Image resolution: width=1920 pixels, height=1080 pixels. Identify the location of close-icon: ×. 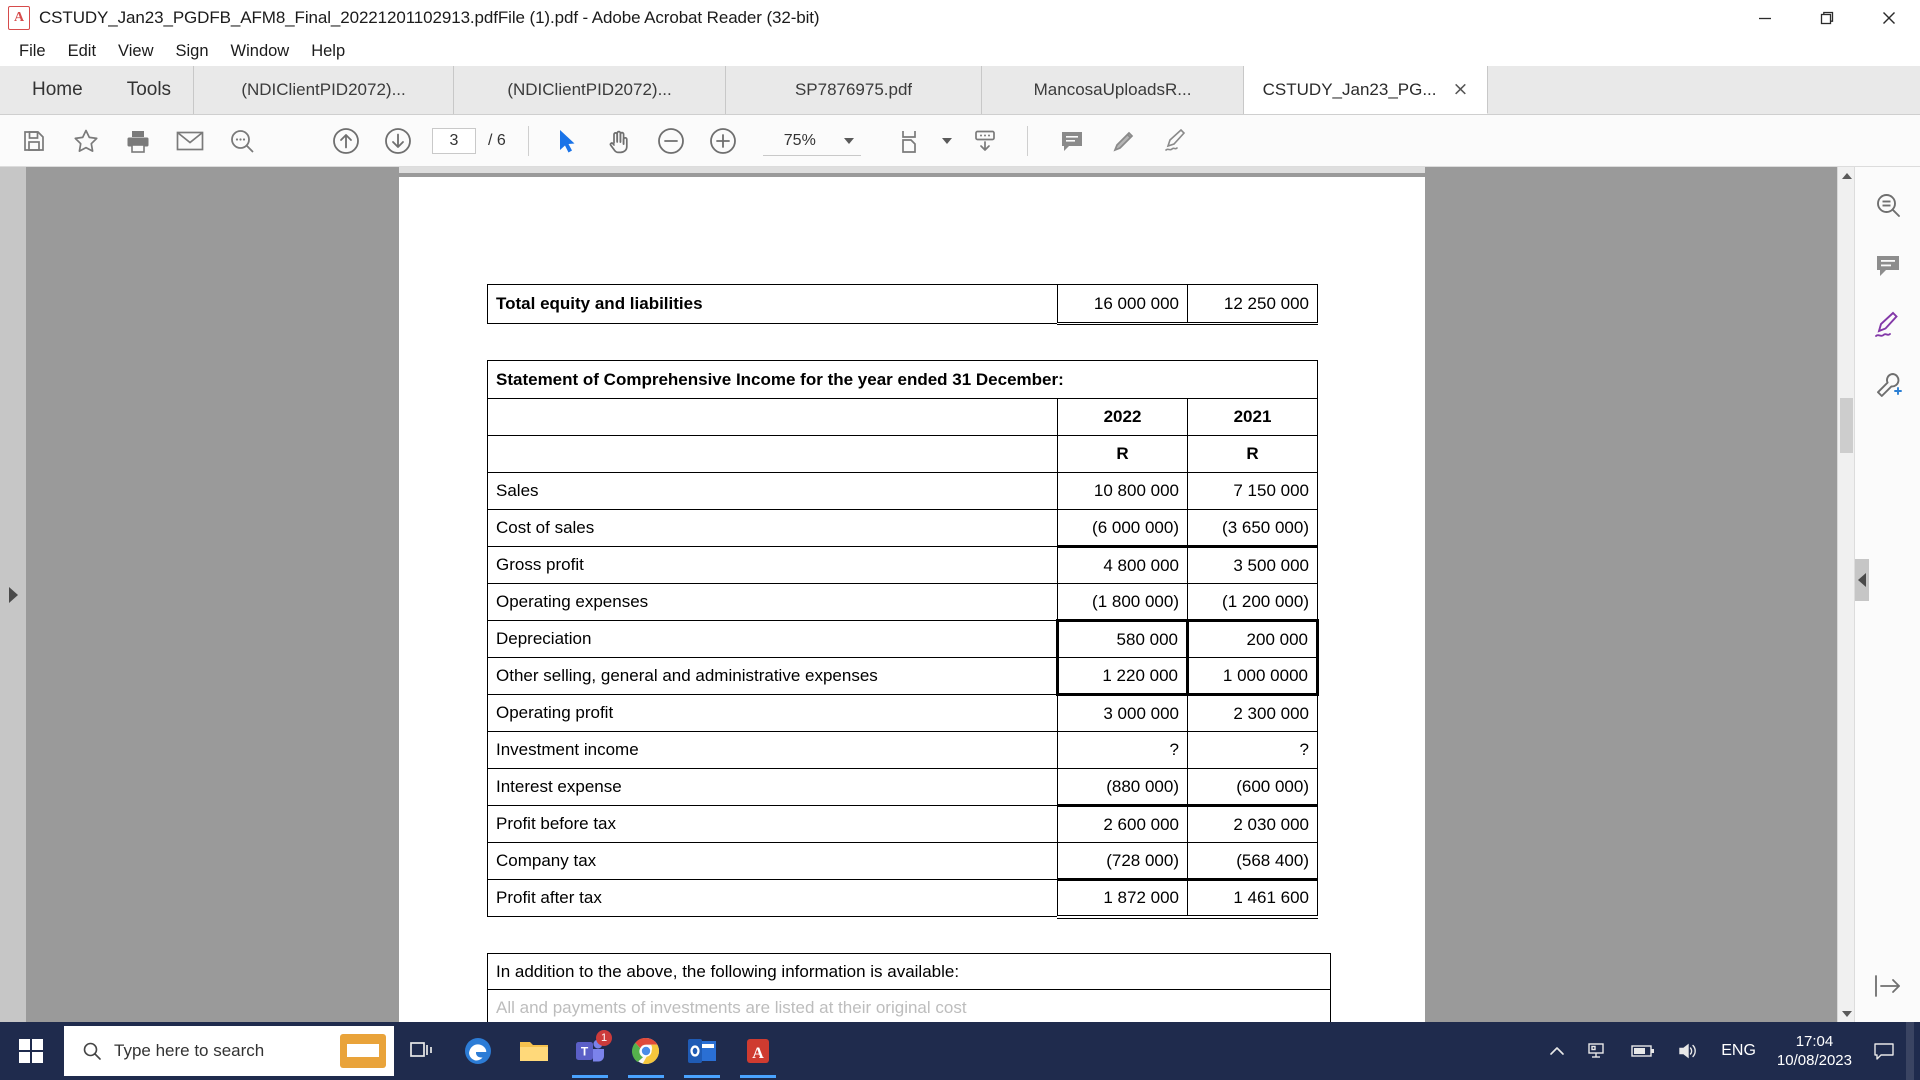
(1461, 89).